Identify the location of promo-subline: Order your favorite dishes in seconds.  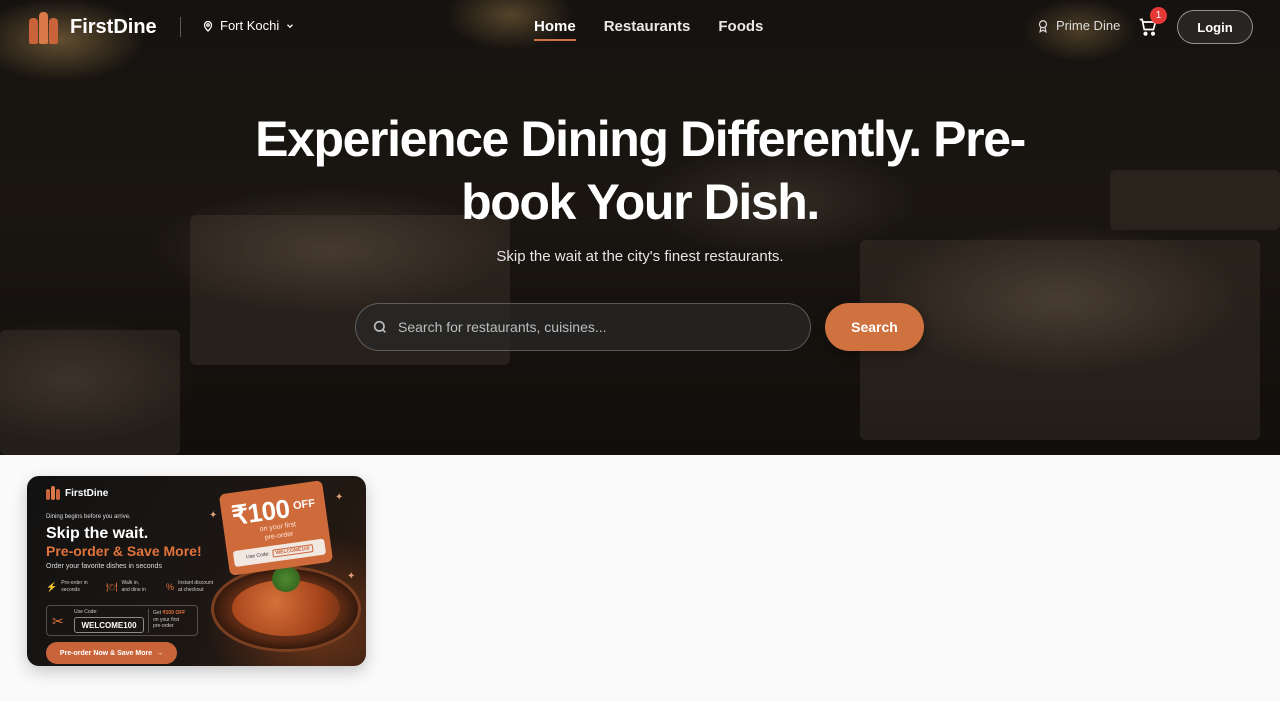
(104, 566).